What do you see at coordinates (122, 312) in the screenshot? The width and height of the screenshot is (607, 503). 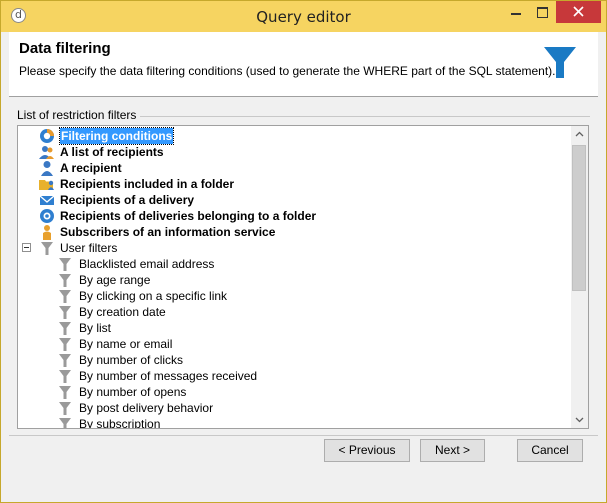 I see `tree-item-label: By creation date` at bounding box center [122, 312].